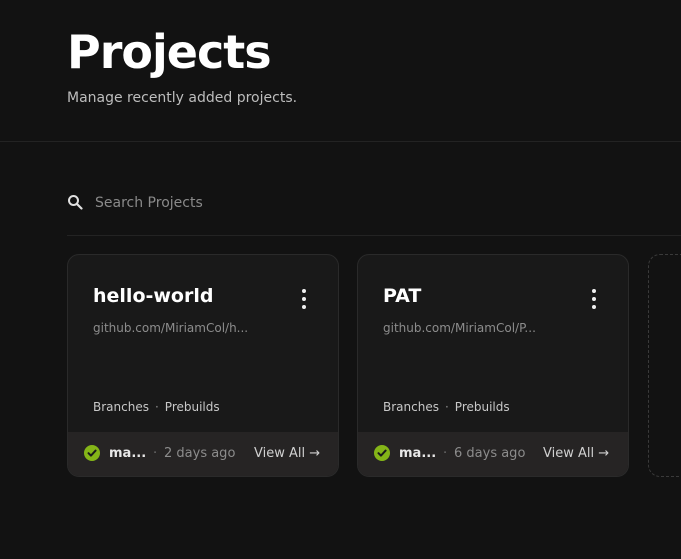  I want to click on search-input, so click(295, 203).